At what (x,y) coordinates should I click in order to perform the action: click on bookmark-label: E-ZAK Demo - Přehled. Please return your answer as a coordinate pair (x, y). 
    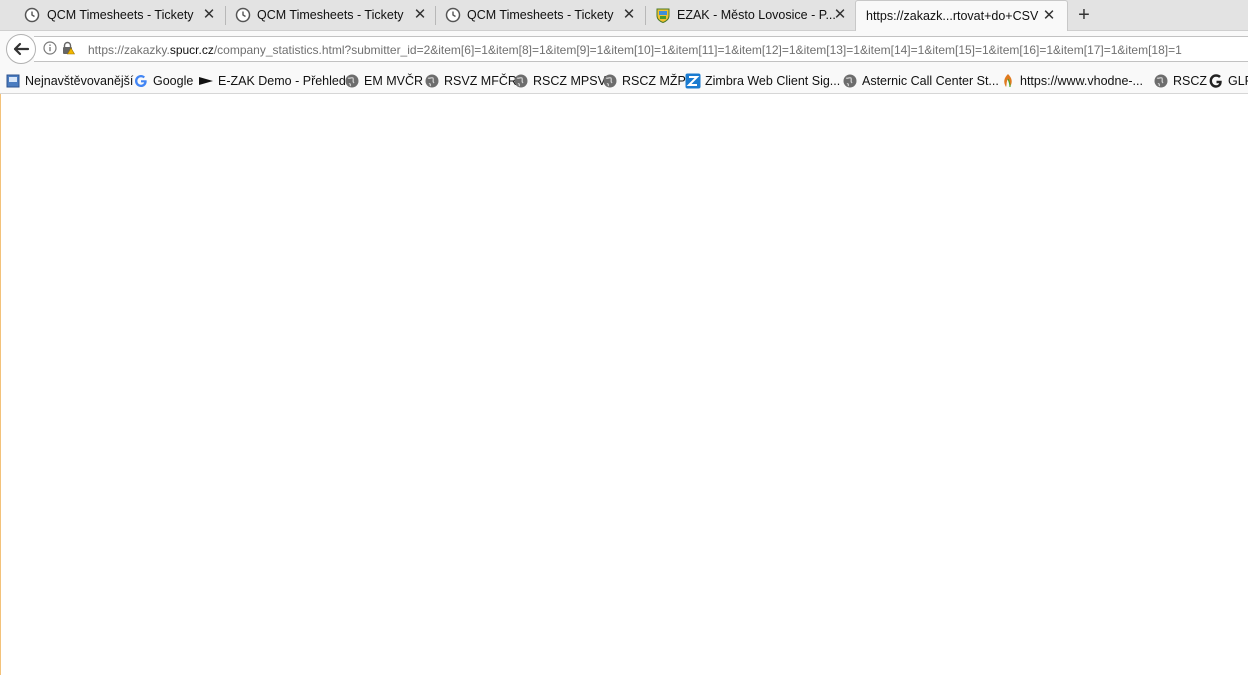
    Looking at the image, I should click on (282, 81).